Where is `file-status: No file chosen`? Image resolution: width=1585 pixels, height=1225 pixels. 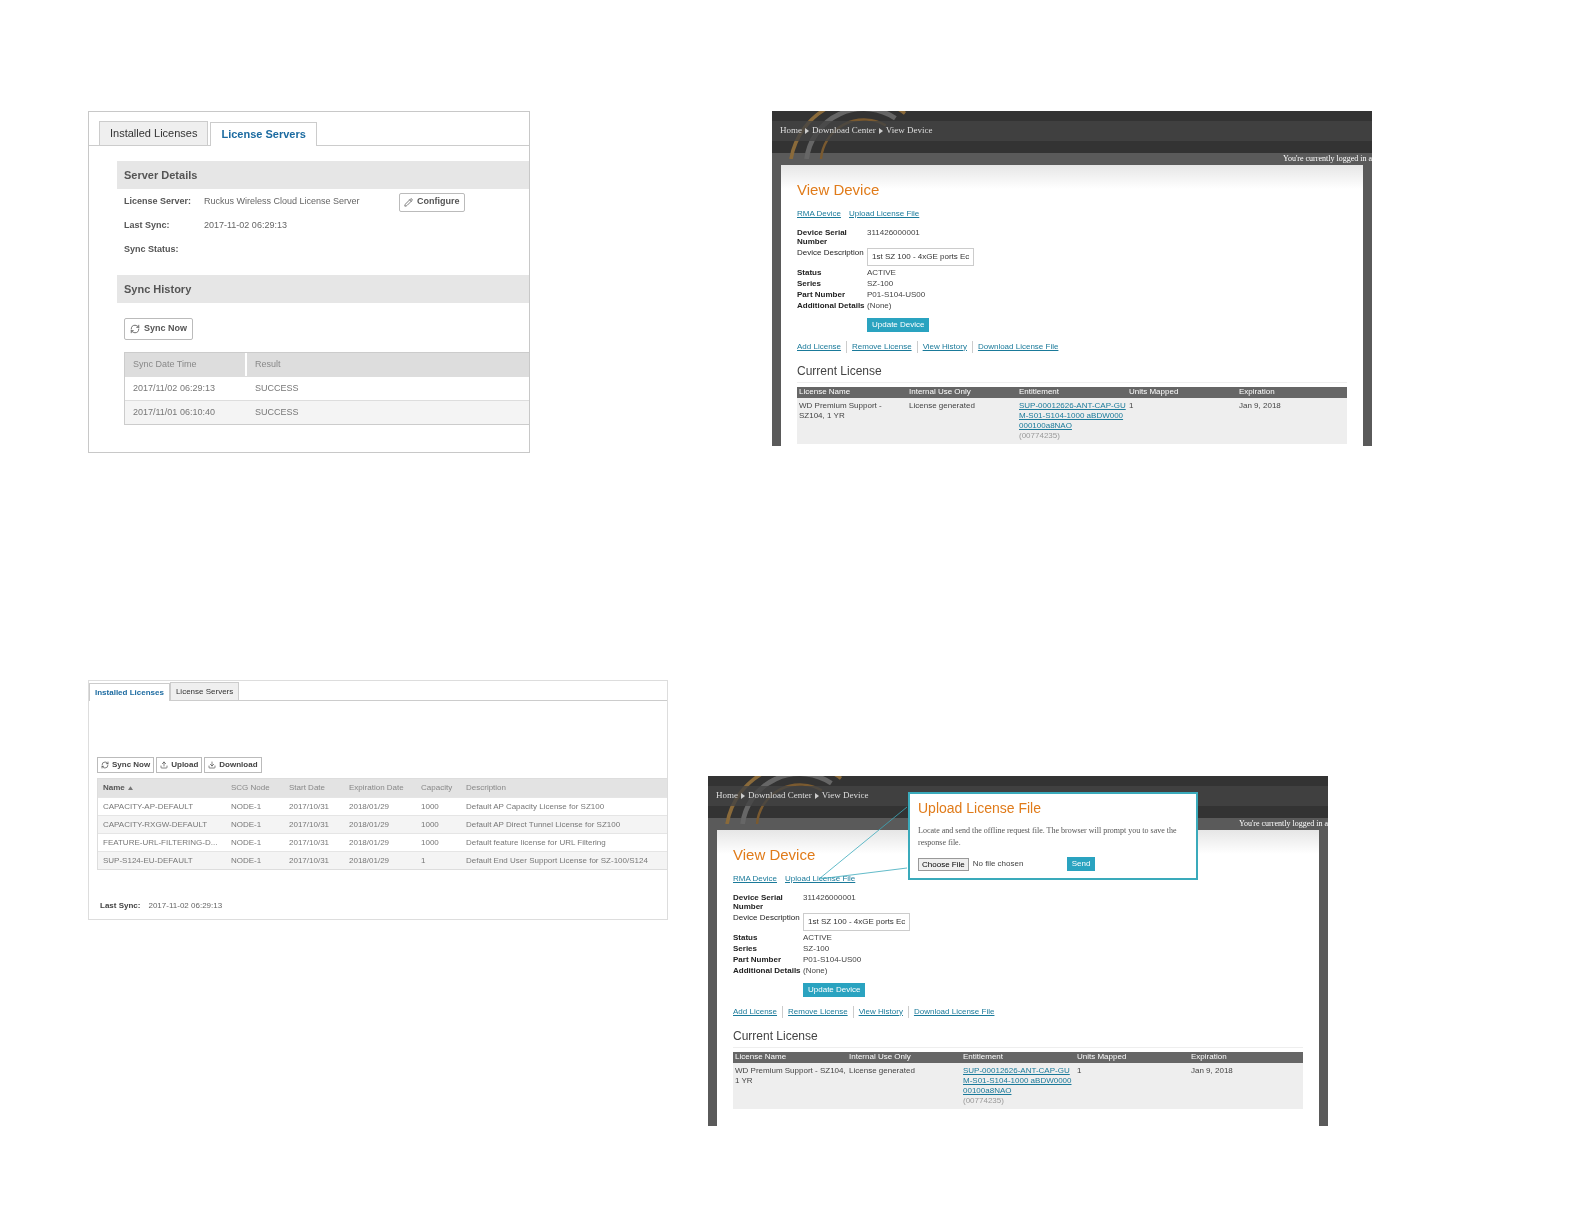
file-status: No file chosen is located at coordinates (998, 864).